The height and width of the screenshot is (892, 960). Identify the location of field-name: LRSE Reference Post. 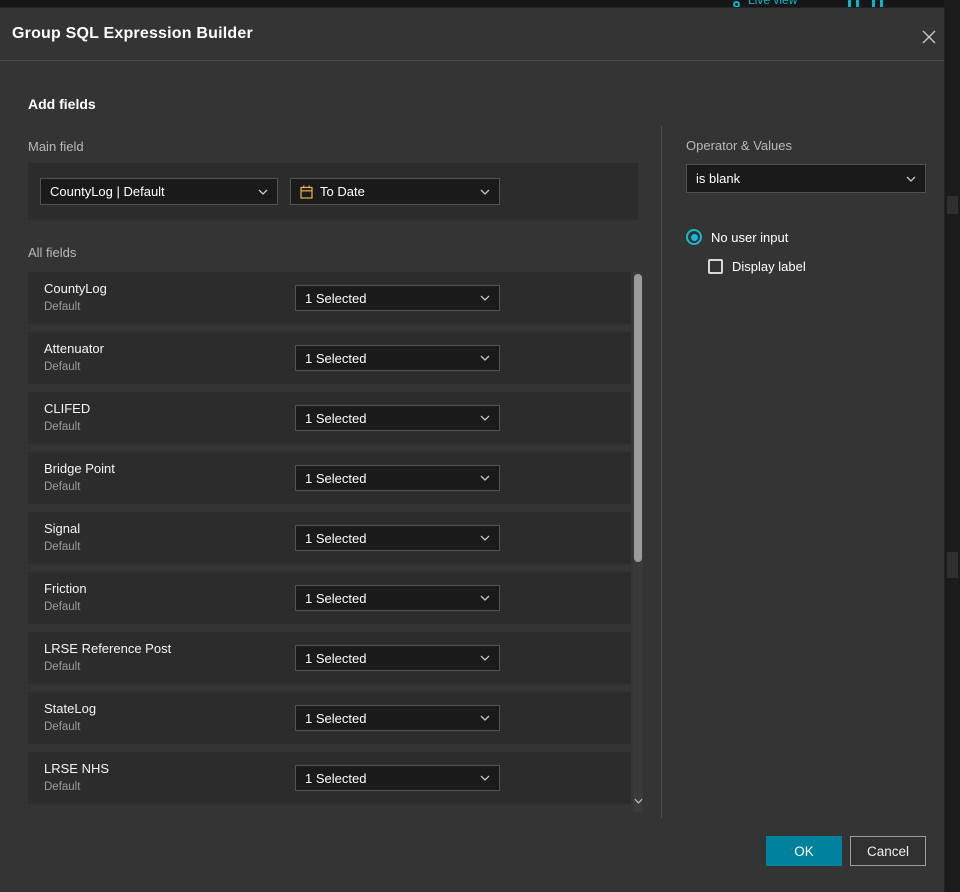
(108, 648).